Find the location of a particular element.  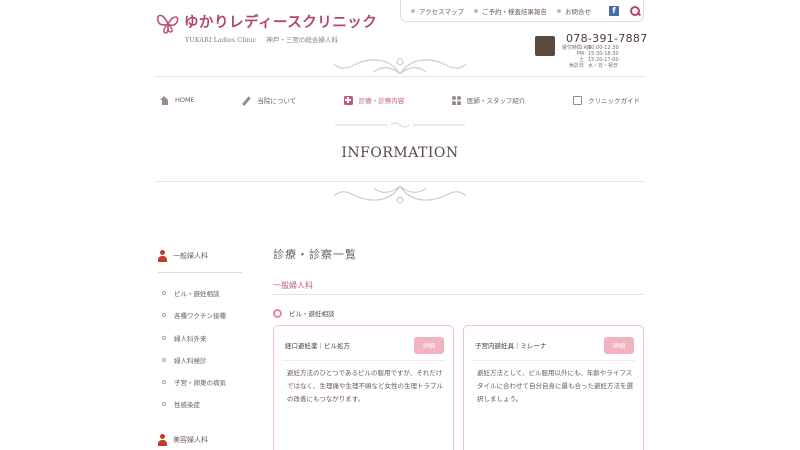

sidebar-section-title: 一般婦人科 is located at coordinates (190, 256).